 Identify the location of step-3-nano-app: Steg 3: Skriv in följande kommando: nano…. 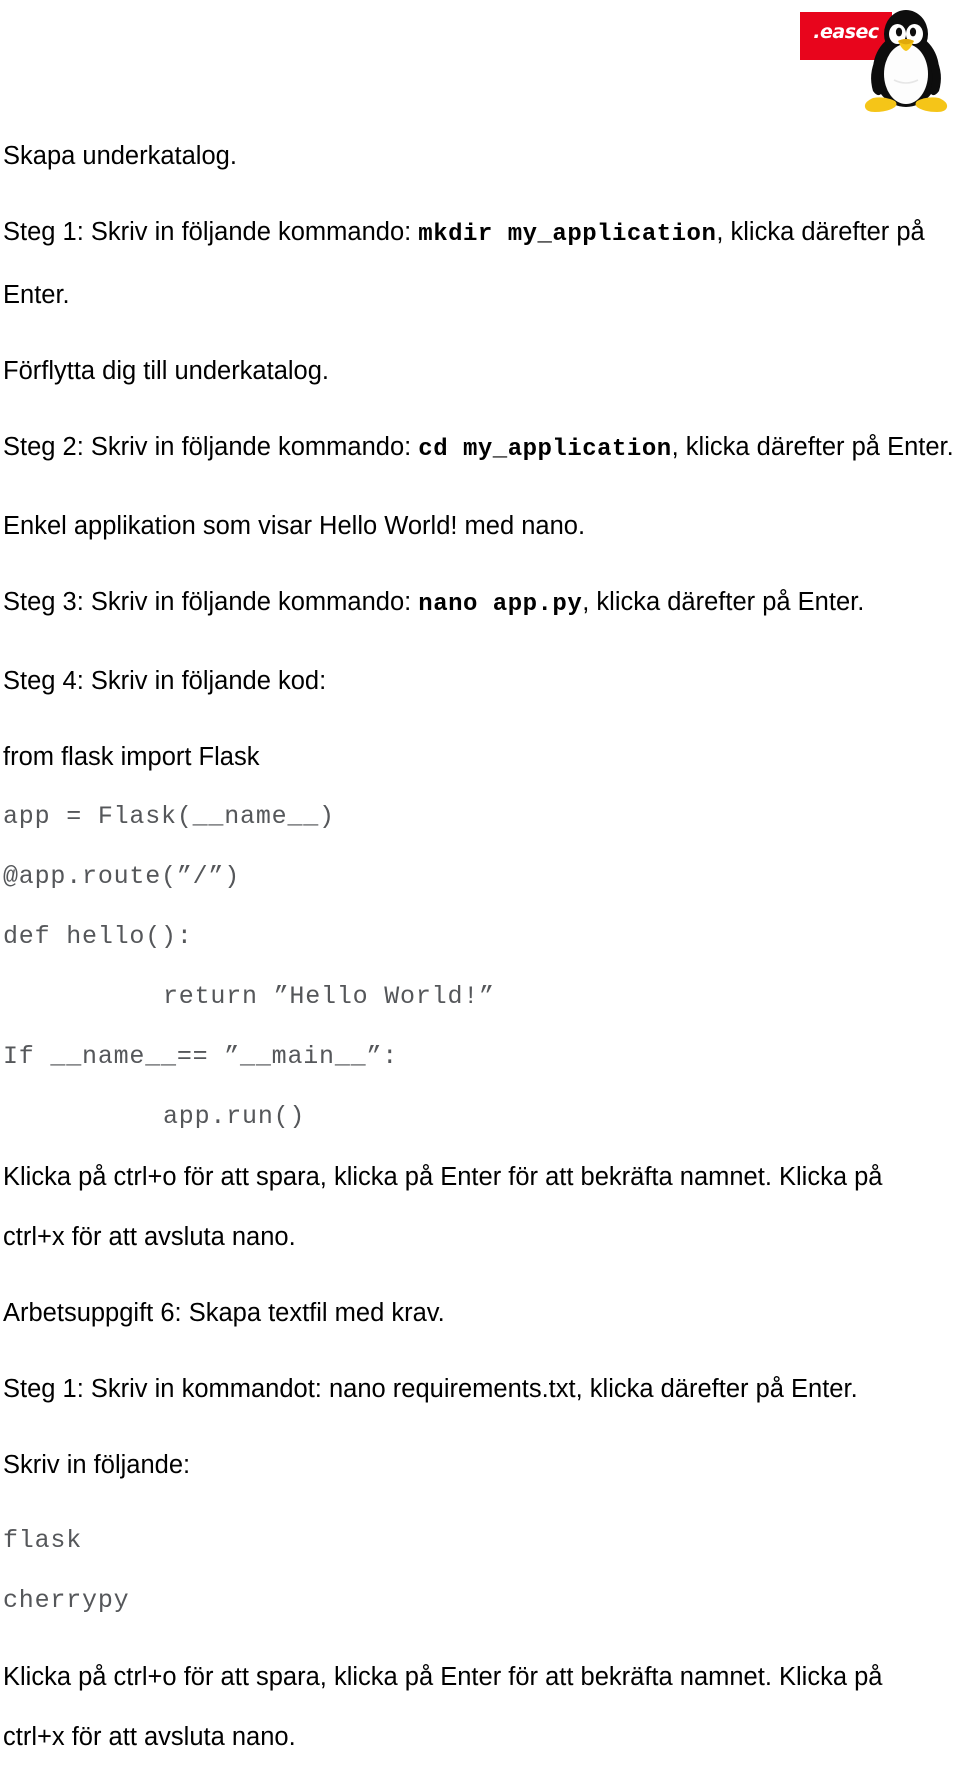
(481, 603).